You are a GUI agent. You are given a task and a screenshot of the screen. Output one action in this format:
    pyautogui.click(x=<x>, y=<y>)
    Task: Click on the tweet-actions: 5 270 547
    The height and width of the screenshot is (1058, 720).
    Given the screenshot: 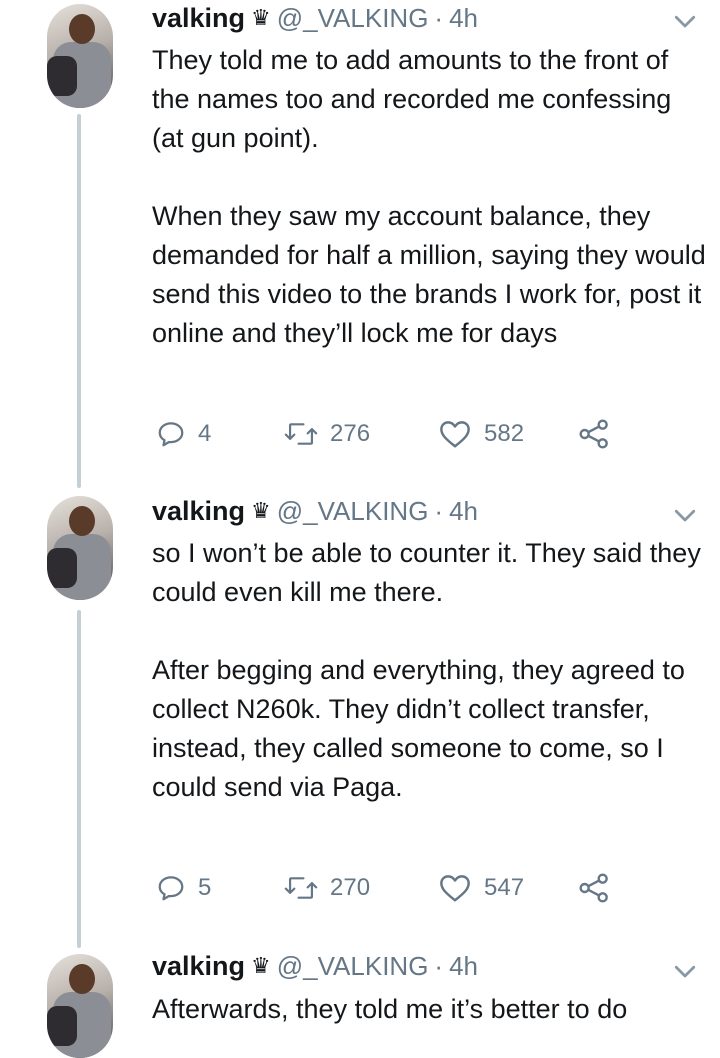 What is the action you would take?
    pyautogui.click(x=392, y=888)
    